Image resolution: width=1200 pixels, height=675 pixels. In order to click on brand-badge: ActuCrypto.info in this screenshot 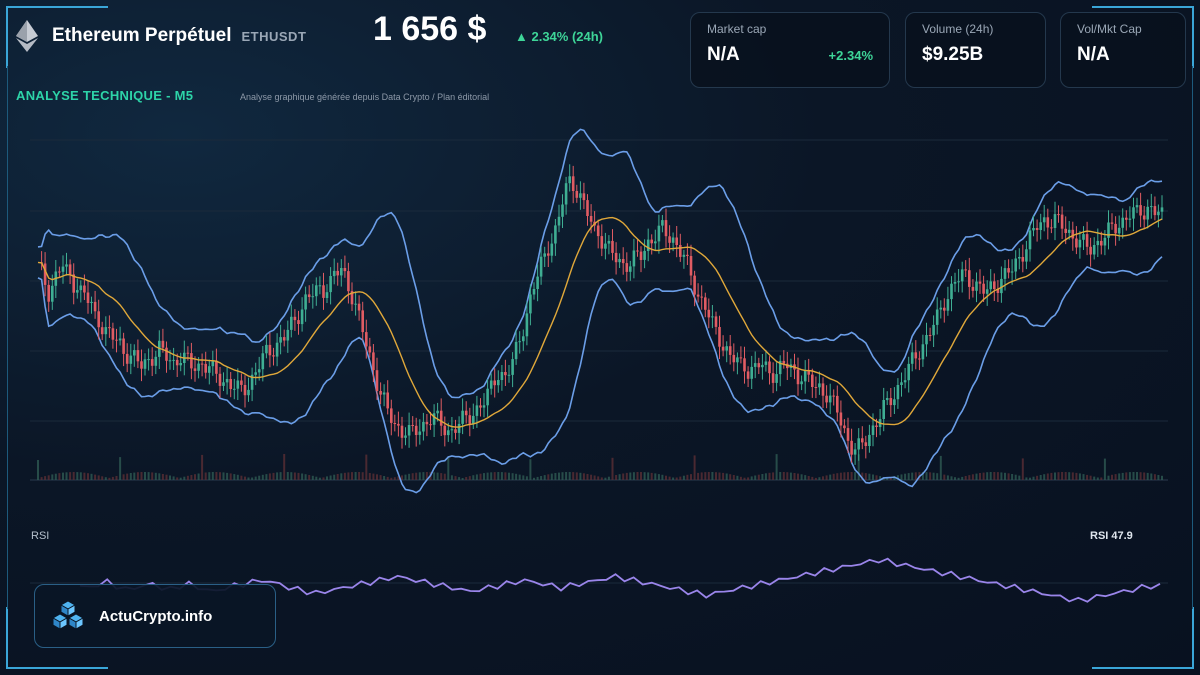, I will do `click(155, 616)`.